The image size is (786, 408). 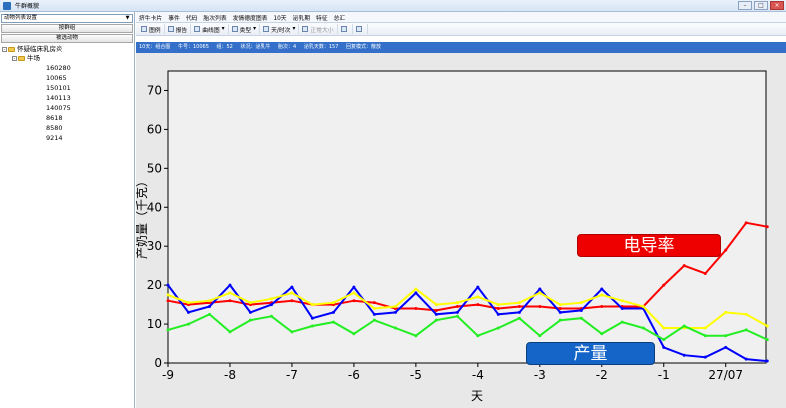 I want to click on curve-chart-button: 曲线图 ▾, so click(x=210, y=29).